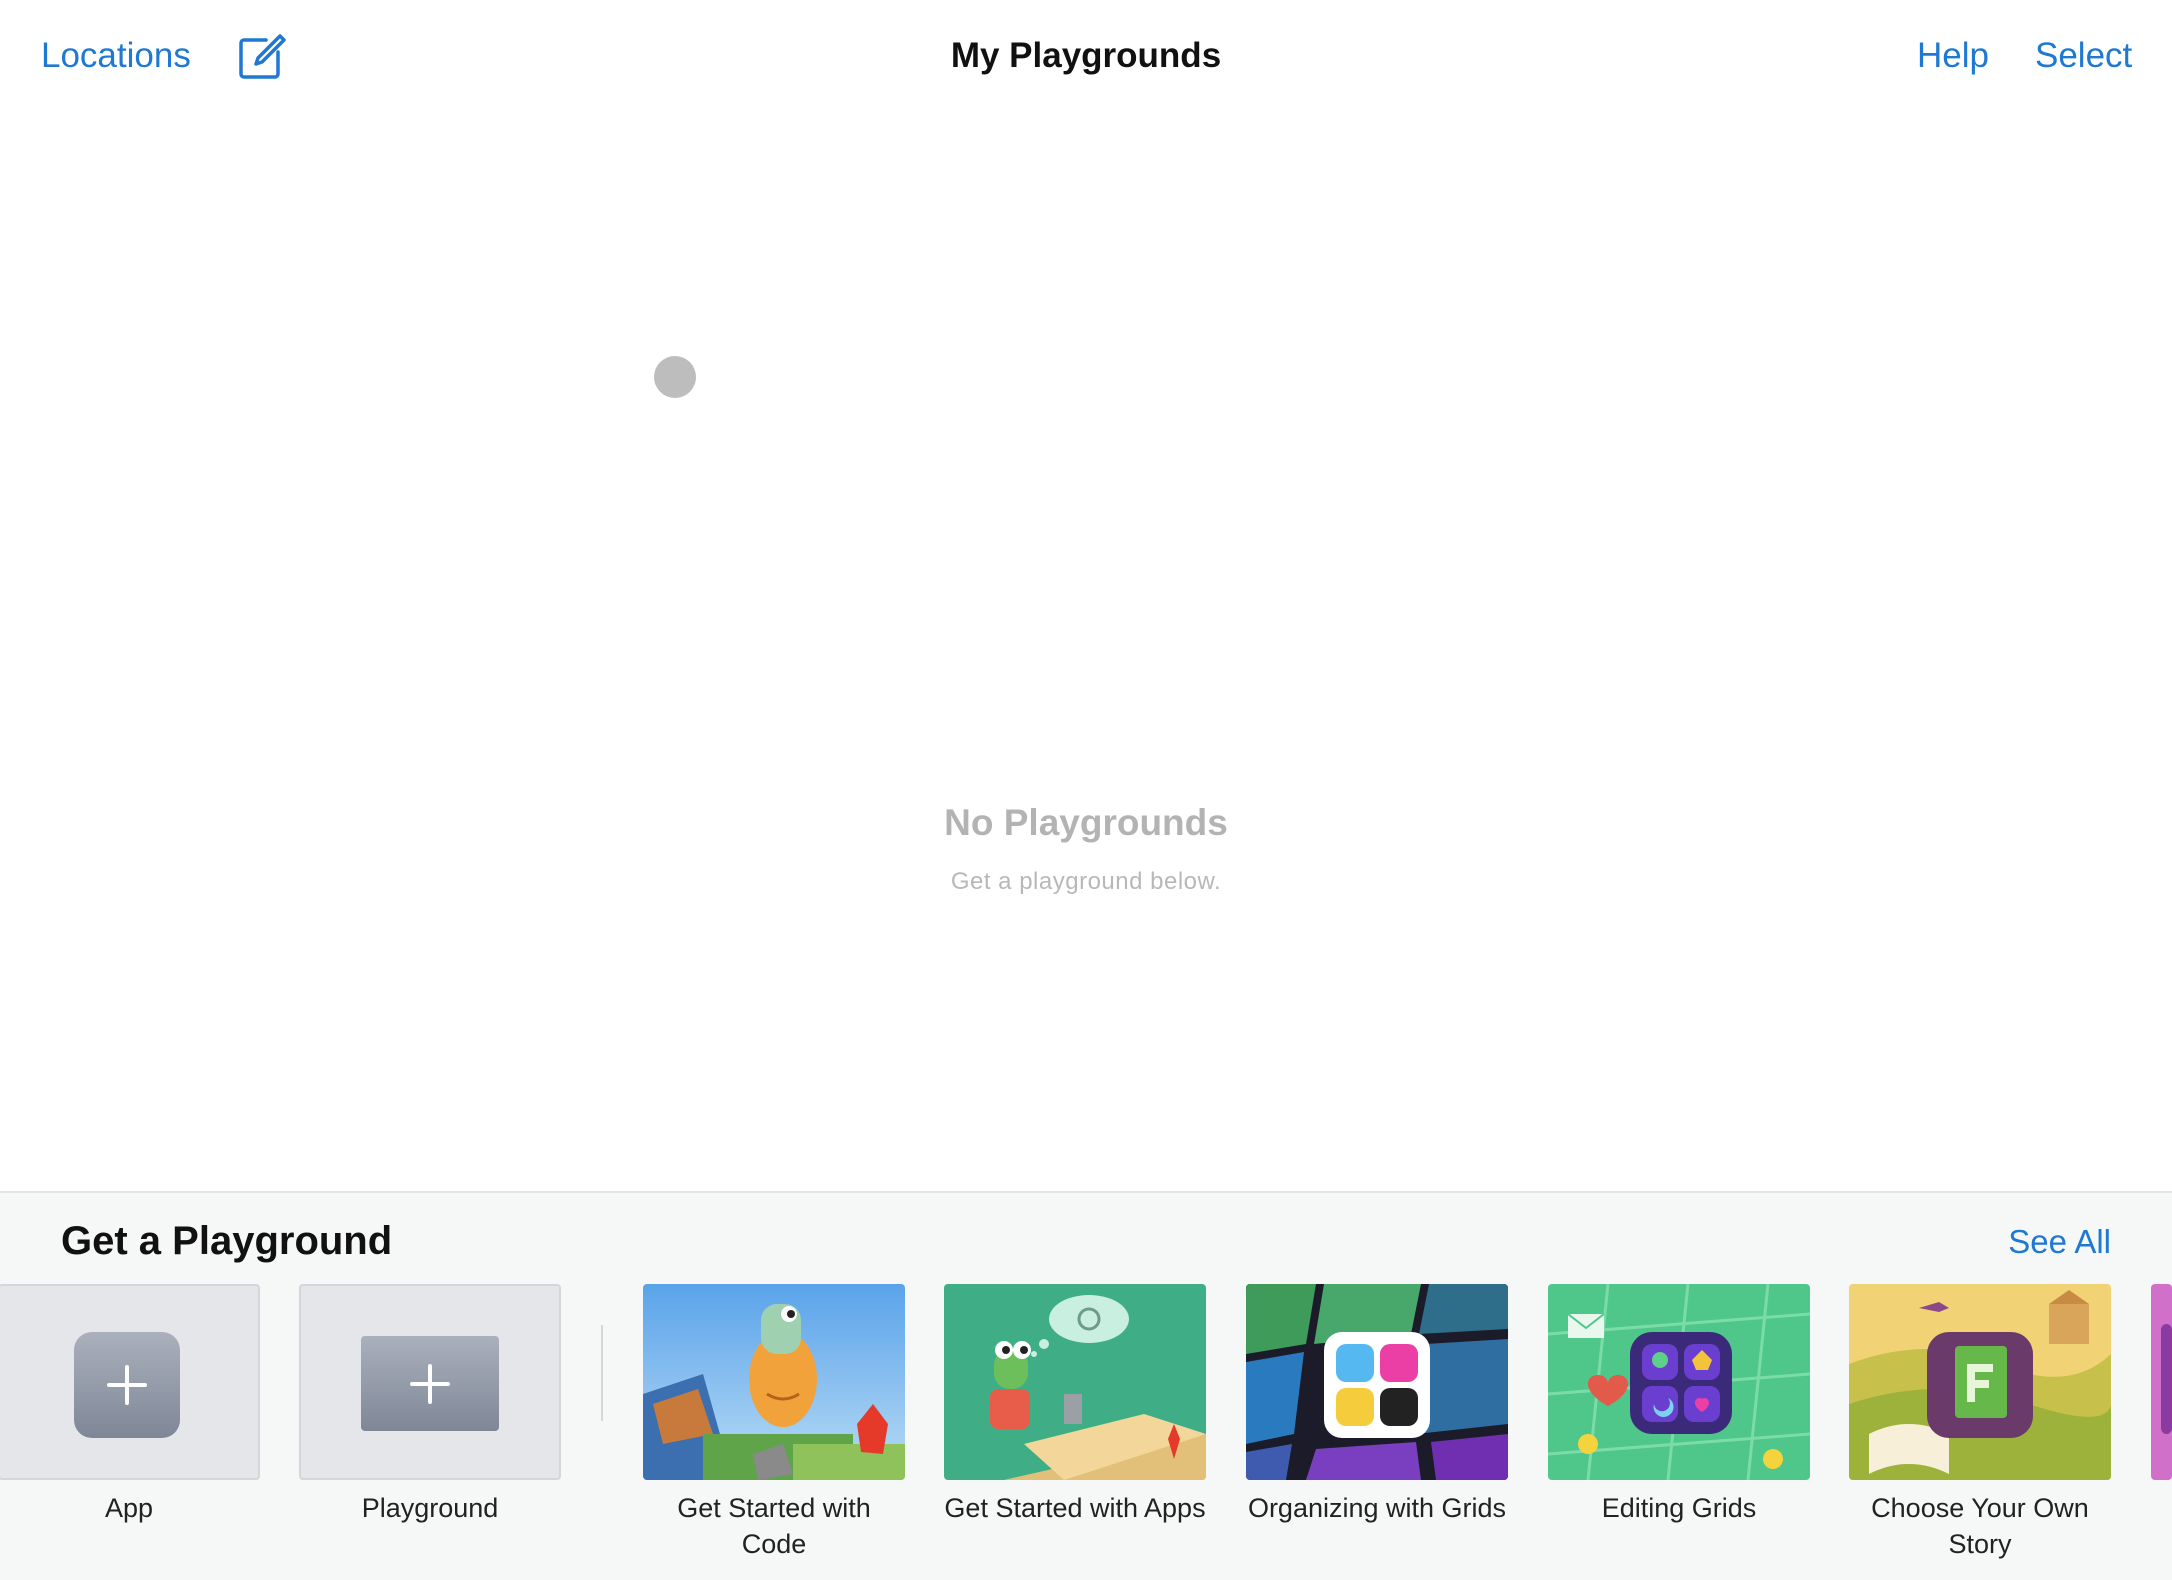  Describe the element at coordinates (129, 1508) in the screenshot. I see `template-label: App` at that location.